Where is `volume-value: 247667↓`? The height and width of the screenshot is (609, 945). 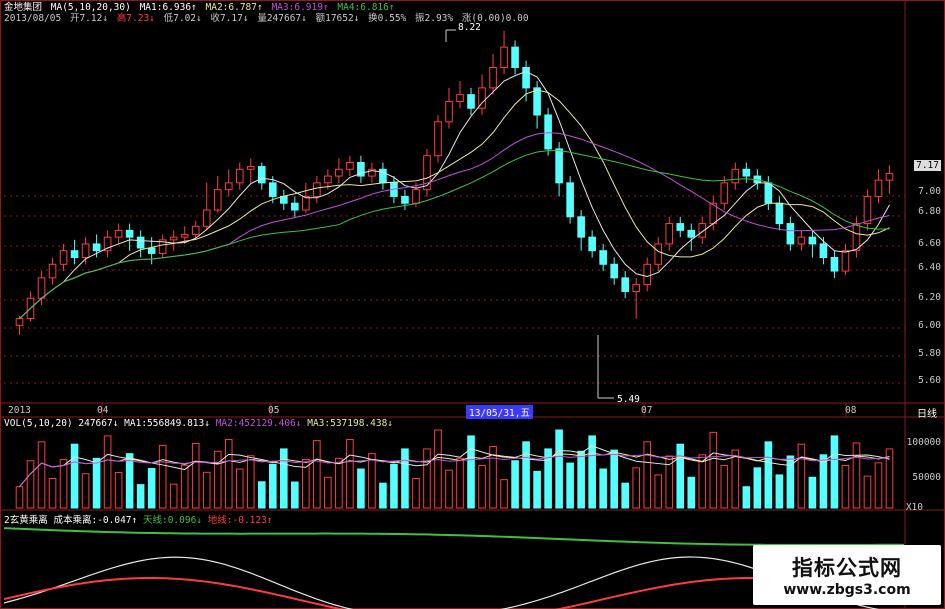
volume-value: 247667↓ is located at coordinates (98, 423).